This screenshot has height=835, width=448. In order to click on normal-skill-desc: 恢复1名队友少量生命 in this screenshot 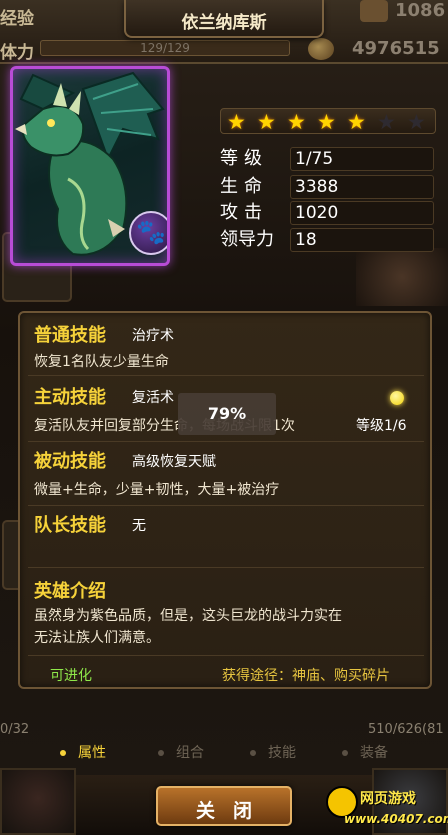, I will do `click(101, 362)`.